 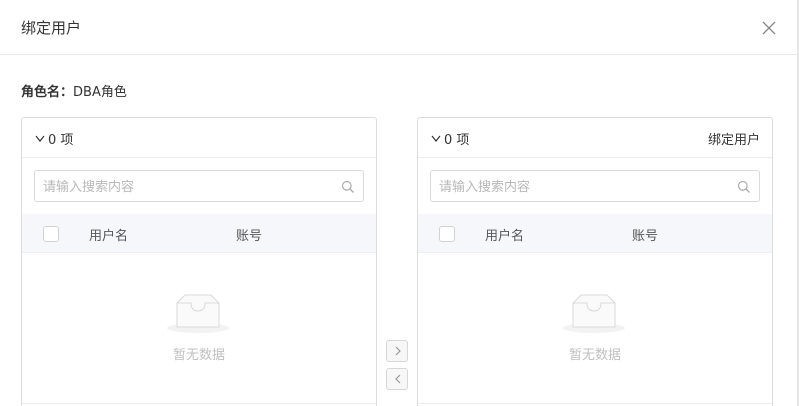 I want to click on target-table-header: 用户名 账号, so click(x=595, y=233).